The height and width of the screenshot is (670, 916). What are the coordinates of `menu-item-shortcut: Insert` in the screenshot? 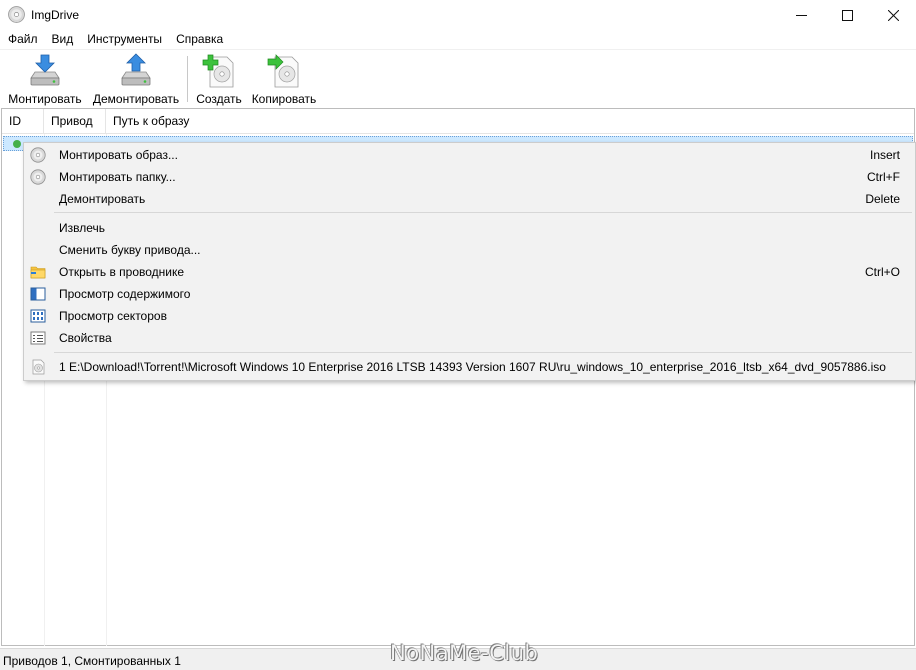 It's located at (884, 155).